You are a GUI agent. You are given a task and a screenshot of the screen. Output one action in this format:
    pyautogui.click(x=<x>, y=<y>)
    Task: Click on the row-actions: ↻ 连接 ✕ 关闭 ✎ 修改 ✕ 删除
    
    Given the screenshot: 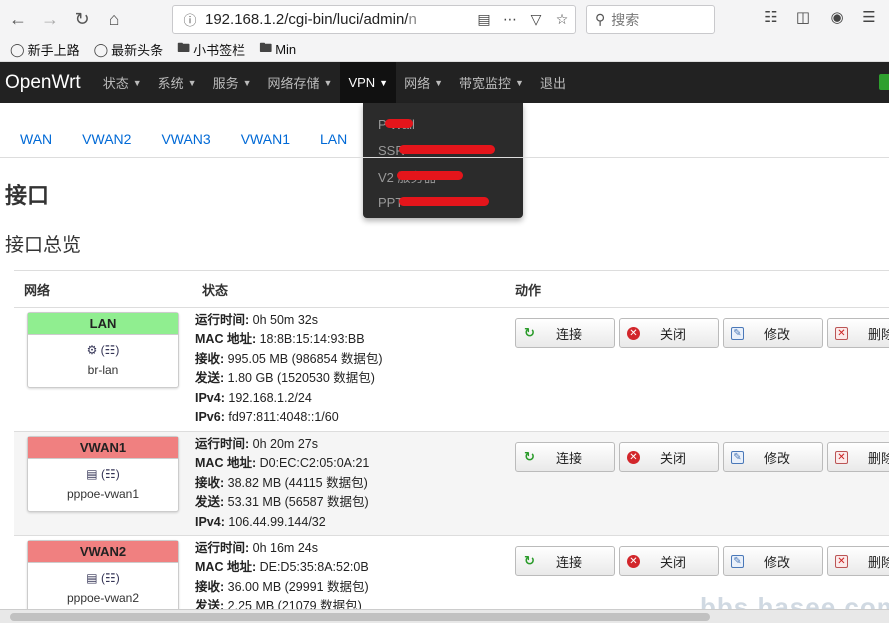 What is the action you would take?
    pyautogui.click(x=702, y=561)
    